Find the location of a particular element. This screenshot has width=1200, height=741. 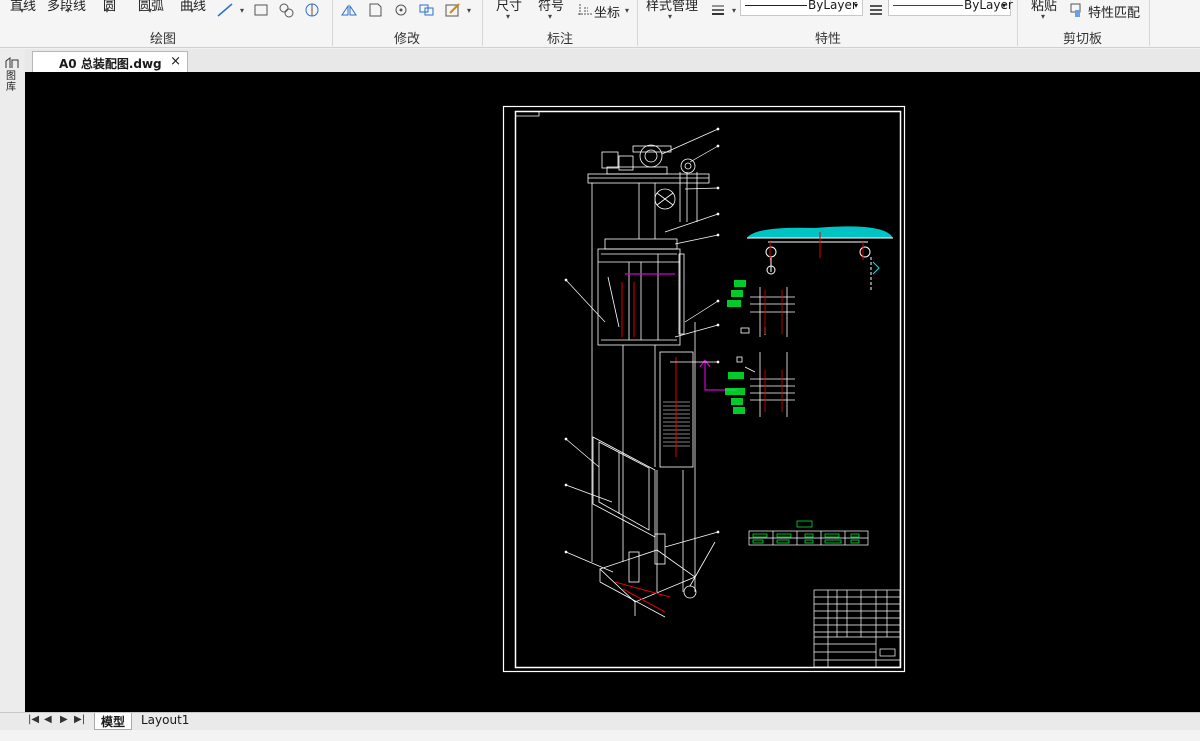

match-properties-button: 特性匹配 is located at coordinates (1114, 11).